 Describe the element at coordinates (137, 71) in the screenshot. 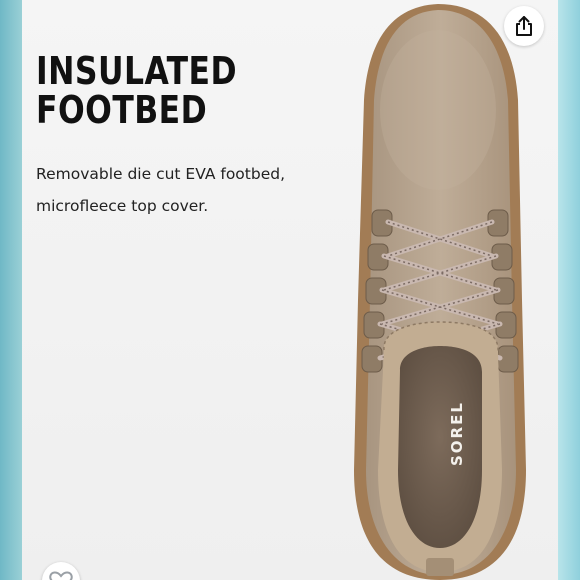

I see `feature-title-line1: INSULATED` at that location.